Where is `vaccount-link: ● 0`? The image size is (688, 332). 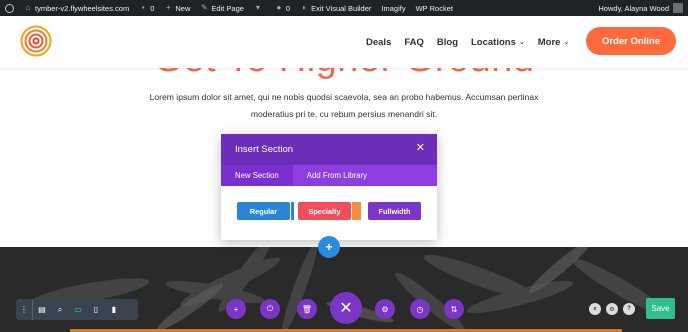
vaccount-link: ● 0 is located at coordinates (282, 8).